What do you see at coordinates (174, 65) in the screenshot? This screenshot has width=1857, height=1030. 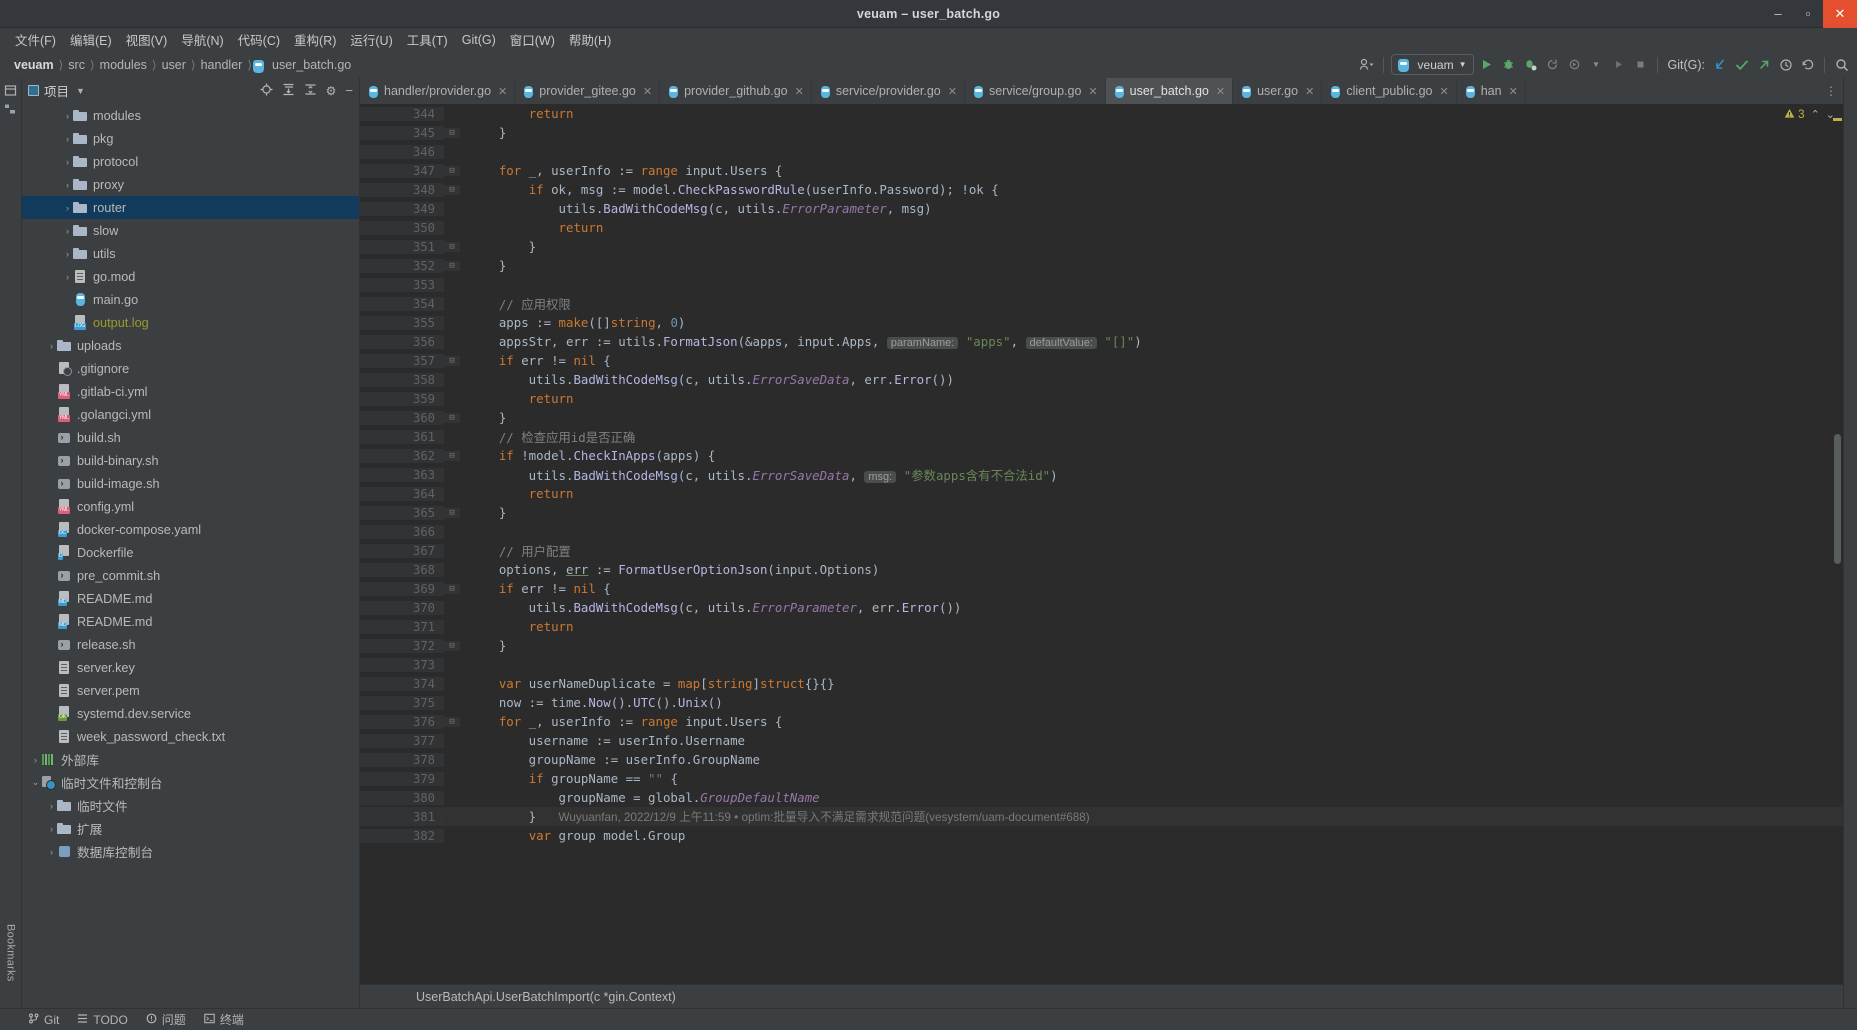 I see `breadcrumb-user: user` at bounding box center [174, 65].